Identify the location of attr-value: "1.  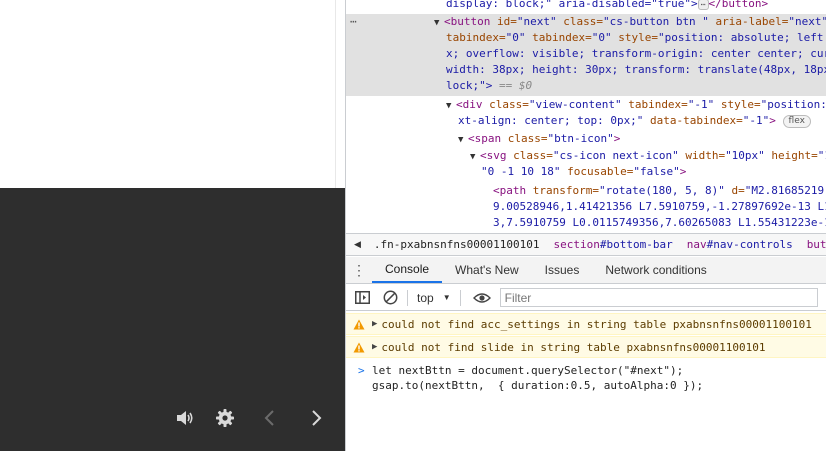
(821, 155).